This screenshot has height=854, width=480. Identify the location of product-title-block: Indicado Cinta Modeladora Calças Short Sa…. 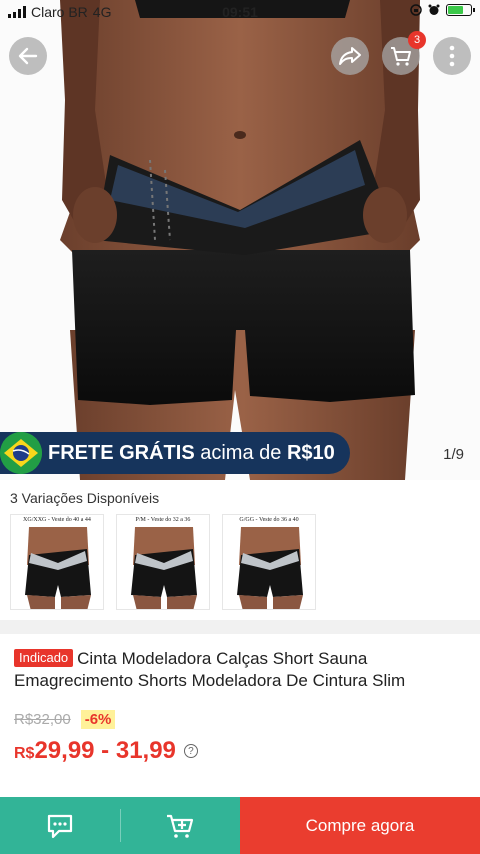
(240, 670).